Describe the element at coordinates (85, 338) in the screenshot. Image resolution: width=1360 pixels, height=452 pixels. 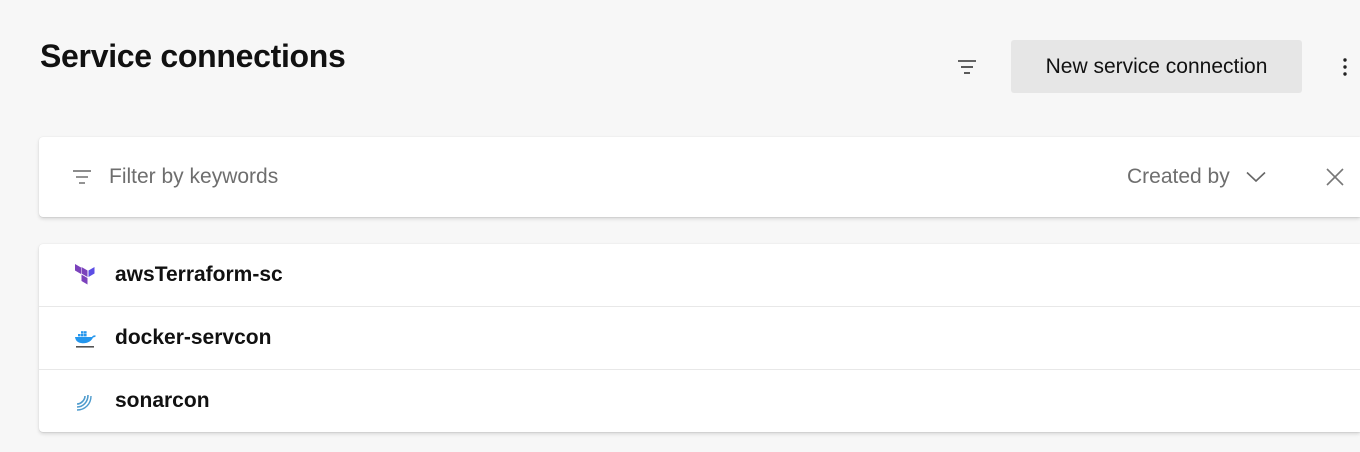
I see `docker-icon` at that location.